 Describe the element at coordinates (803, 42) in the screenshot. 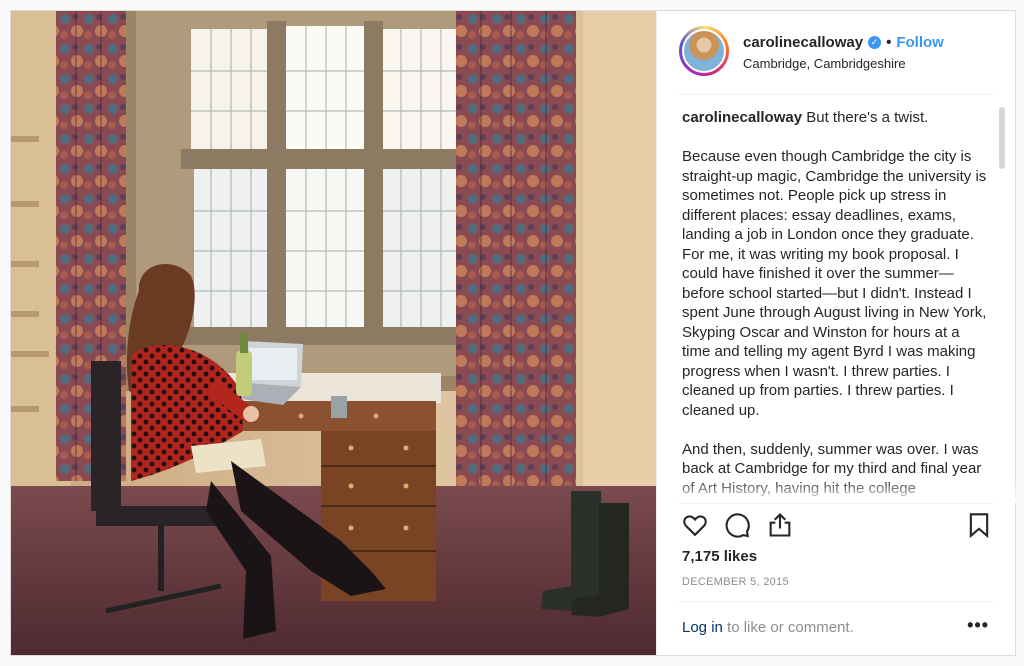

I see `username-link: carolinecalloway` at that location.